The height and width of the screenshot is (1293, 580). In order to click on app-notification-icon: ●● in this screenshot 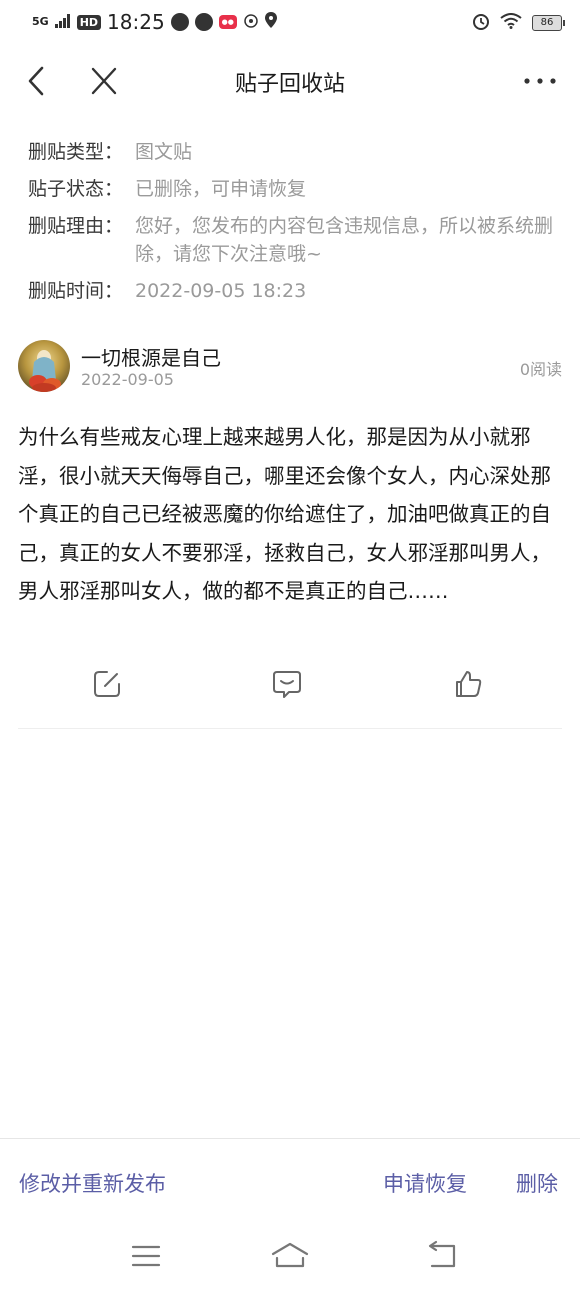, I will do `click(227, 22)`.